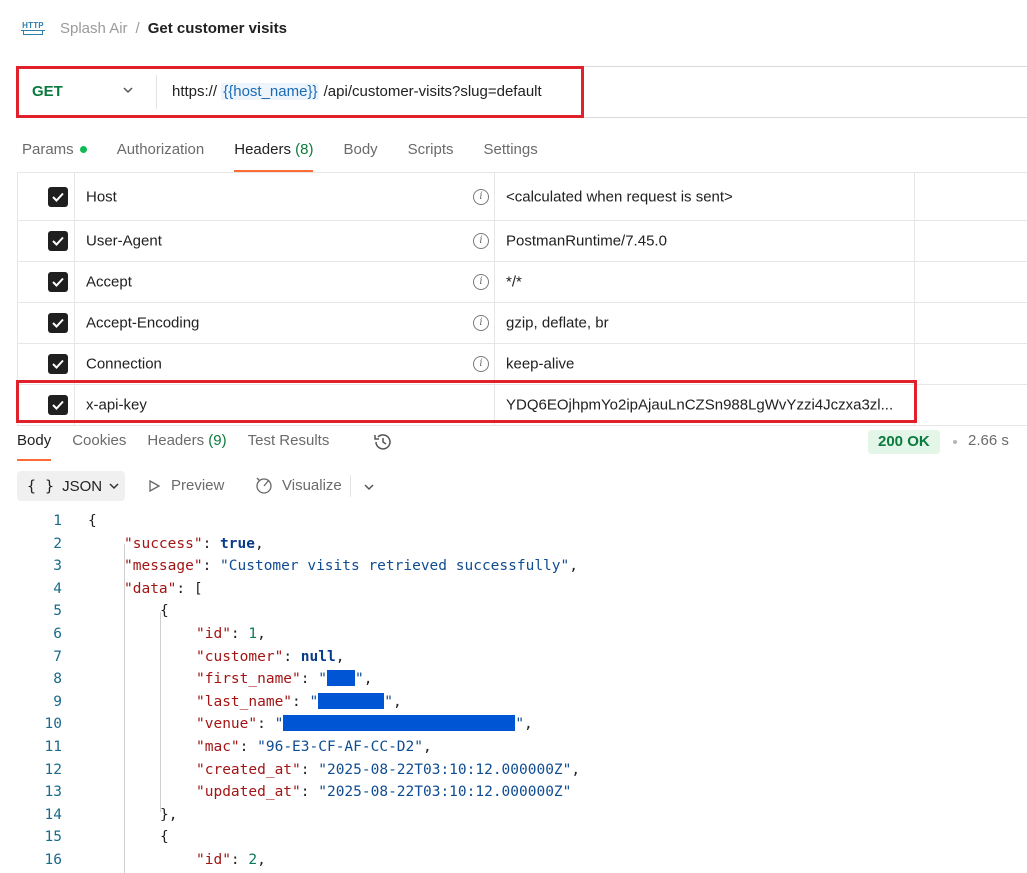 The height and width of the screenshot is (873, 1027). What do you see at coordinates (94, 28) in the screenshot?
I see `breadcrumb-workspace: Splash Air` at bounding box center [94, 28].